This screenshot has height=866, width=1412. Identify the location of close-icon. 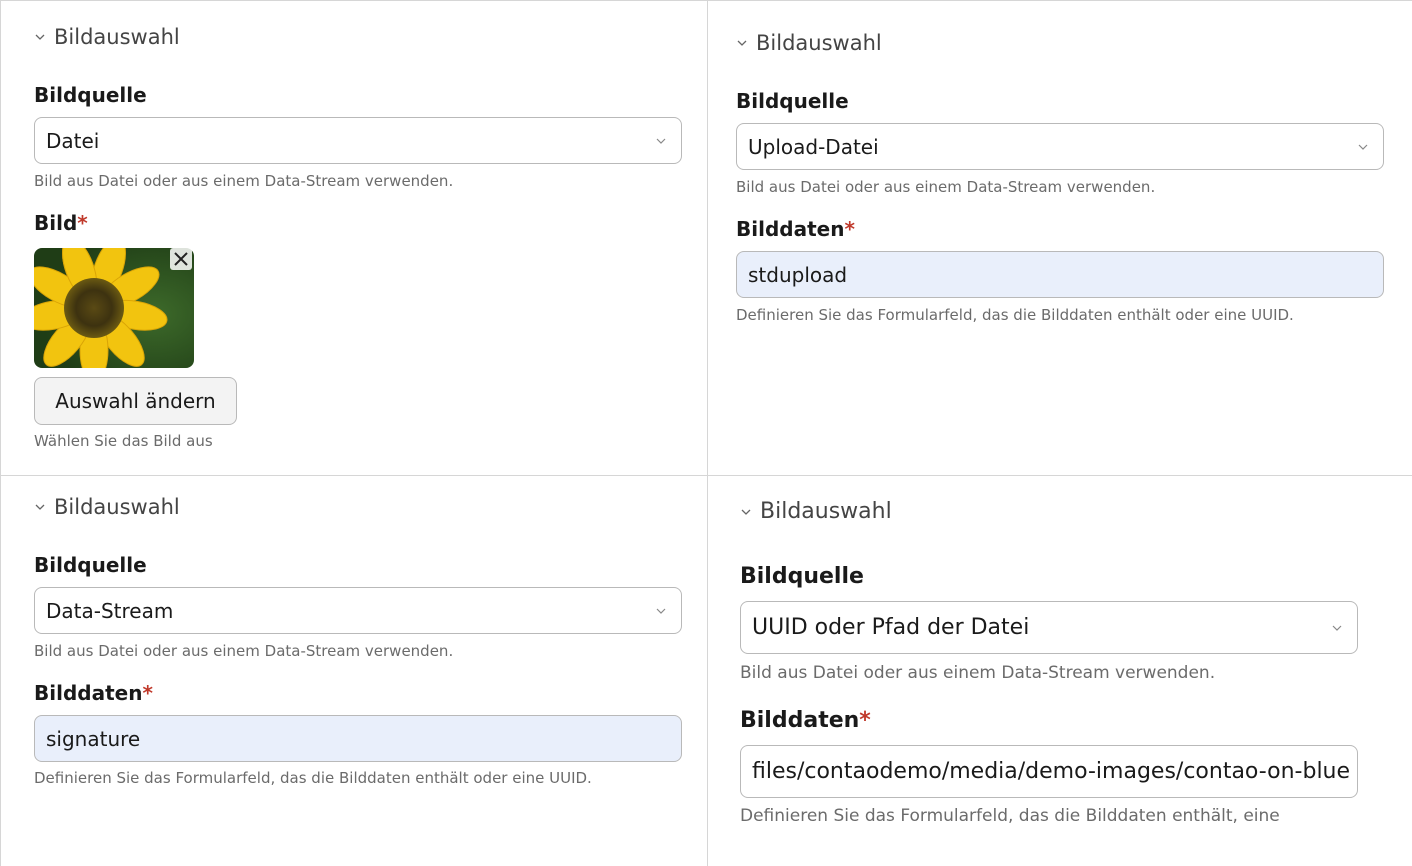
(181, 259).